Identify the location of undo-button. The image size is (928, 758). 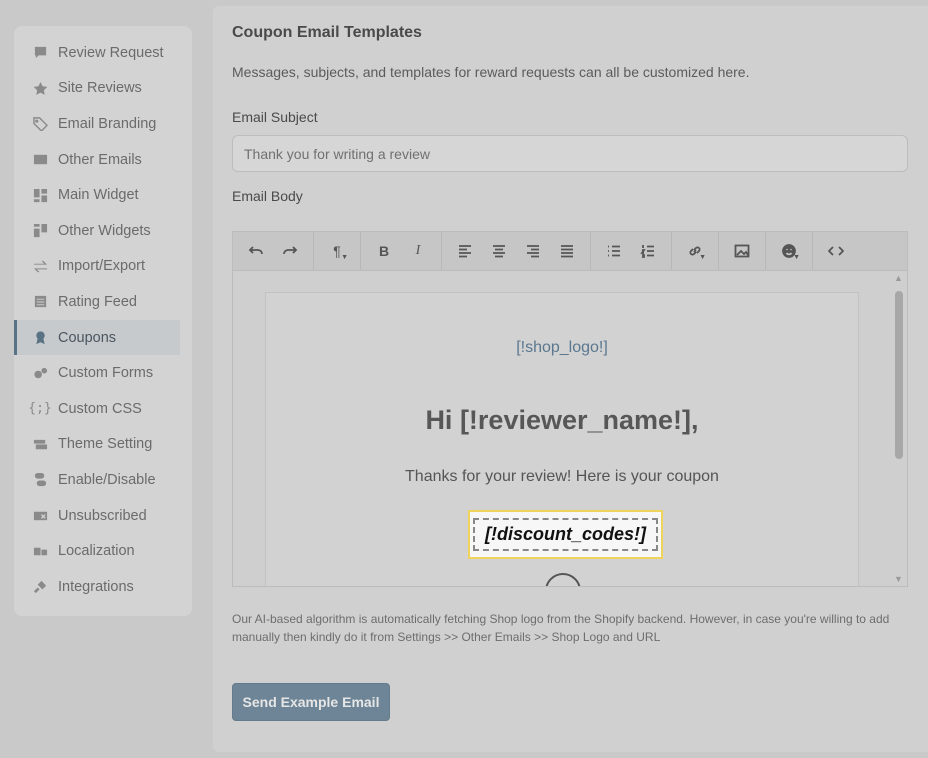
(256, 251).